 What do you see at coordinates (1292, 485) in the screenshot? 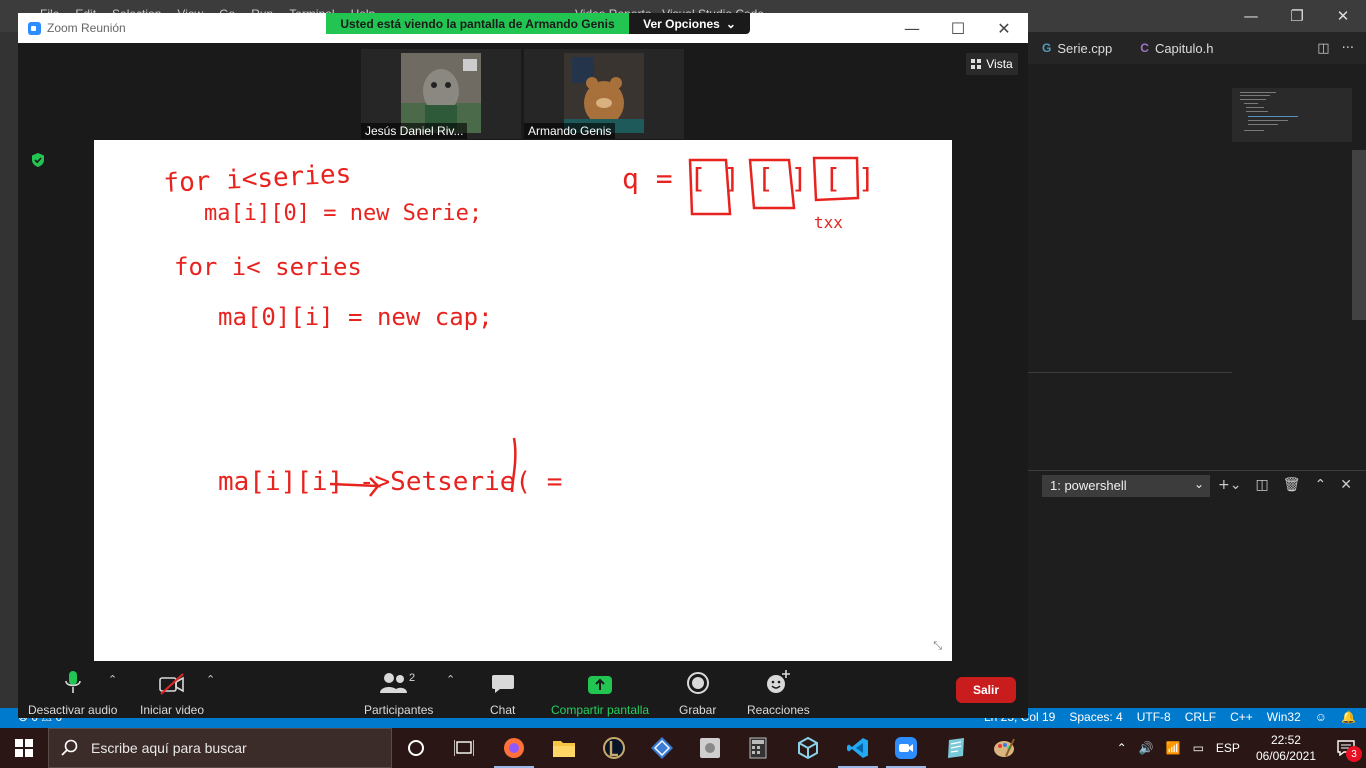
I see `trash-icon: 🗑` at bounding box center [1292, 485].